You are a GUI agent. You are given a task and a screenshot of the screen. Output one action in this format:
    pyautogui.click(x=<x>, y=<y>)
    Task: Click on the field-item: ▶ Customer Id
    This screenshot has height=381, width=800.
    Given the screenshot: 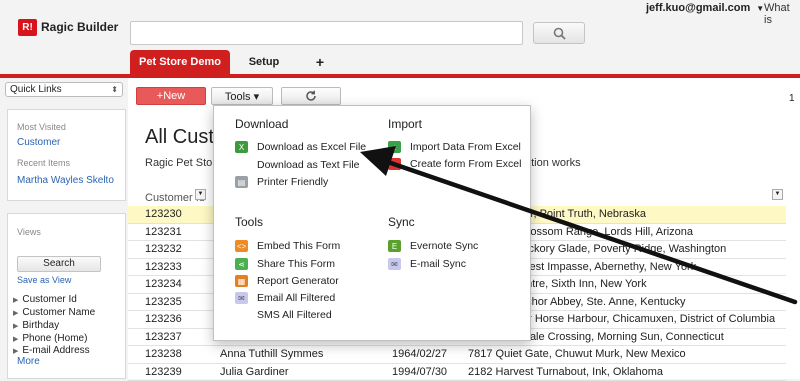 What is the action you would take?
    pyautogui.click(x=45, y=299)
    